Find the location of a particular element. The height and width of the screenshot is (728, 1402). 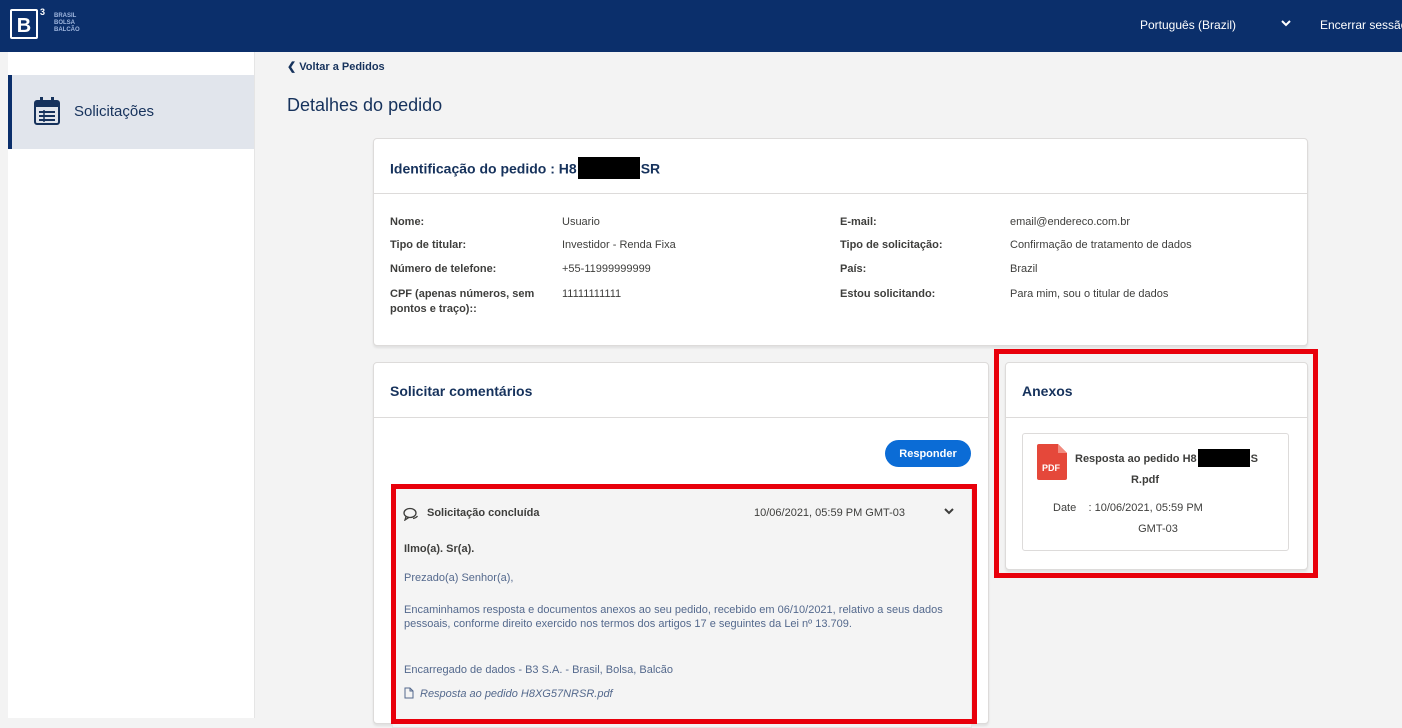

card-header: Identificação do pedido : H8 SR is located at coordinates (840, 166).